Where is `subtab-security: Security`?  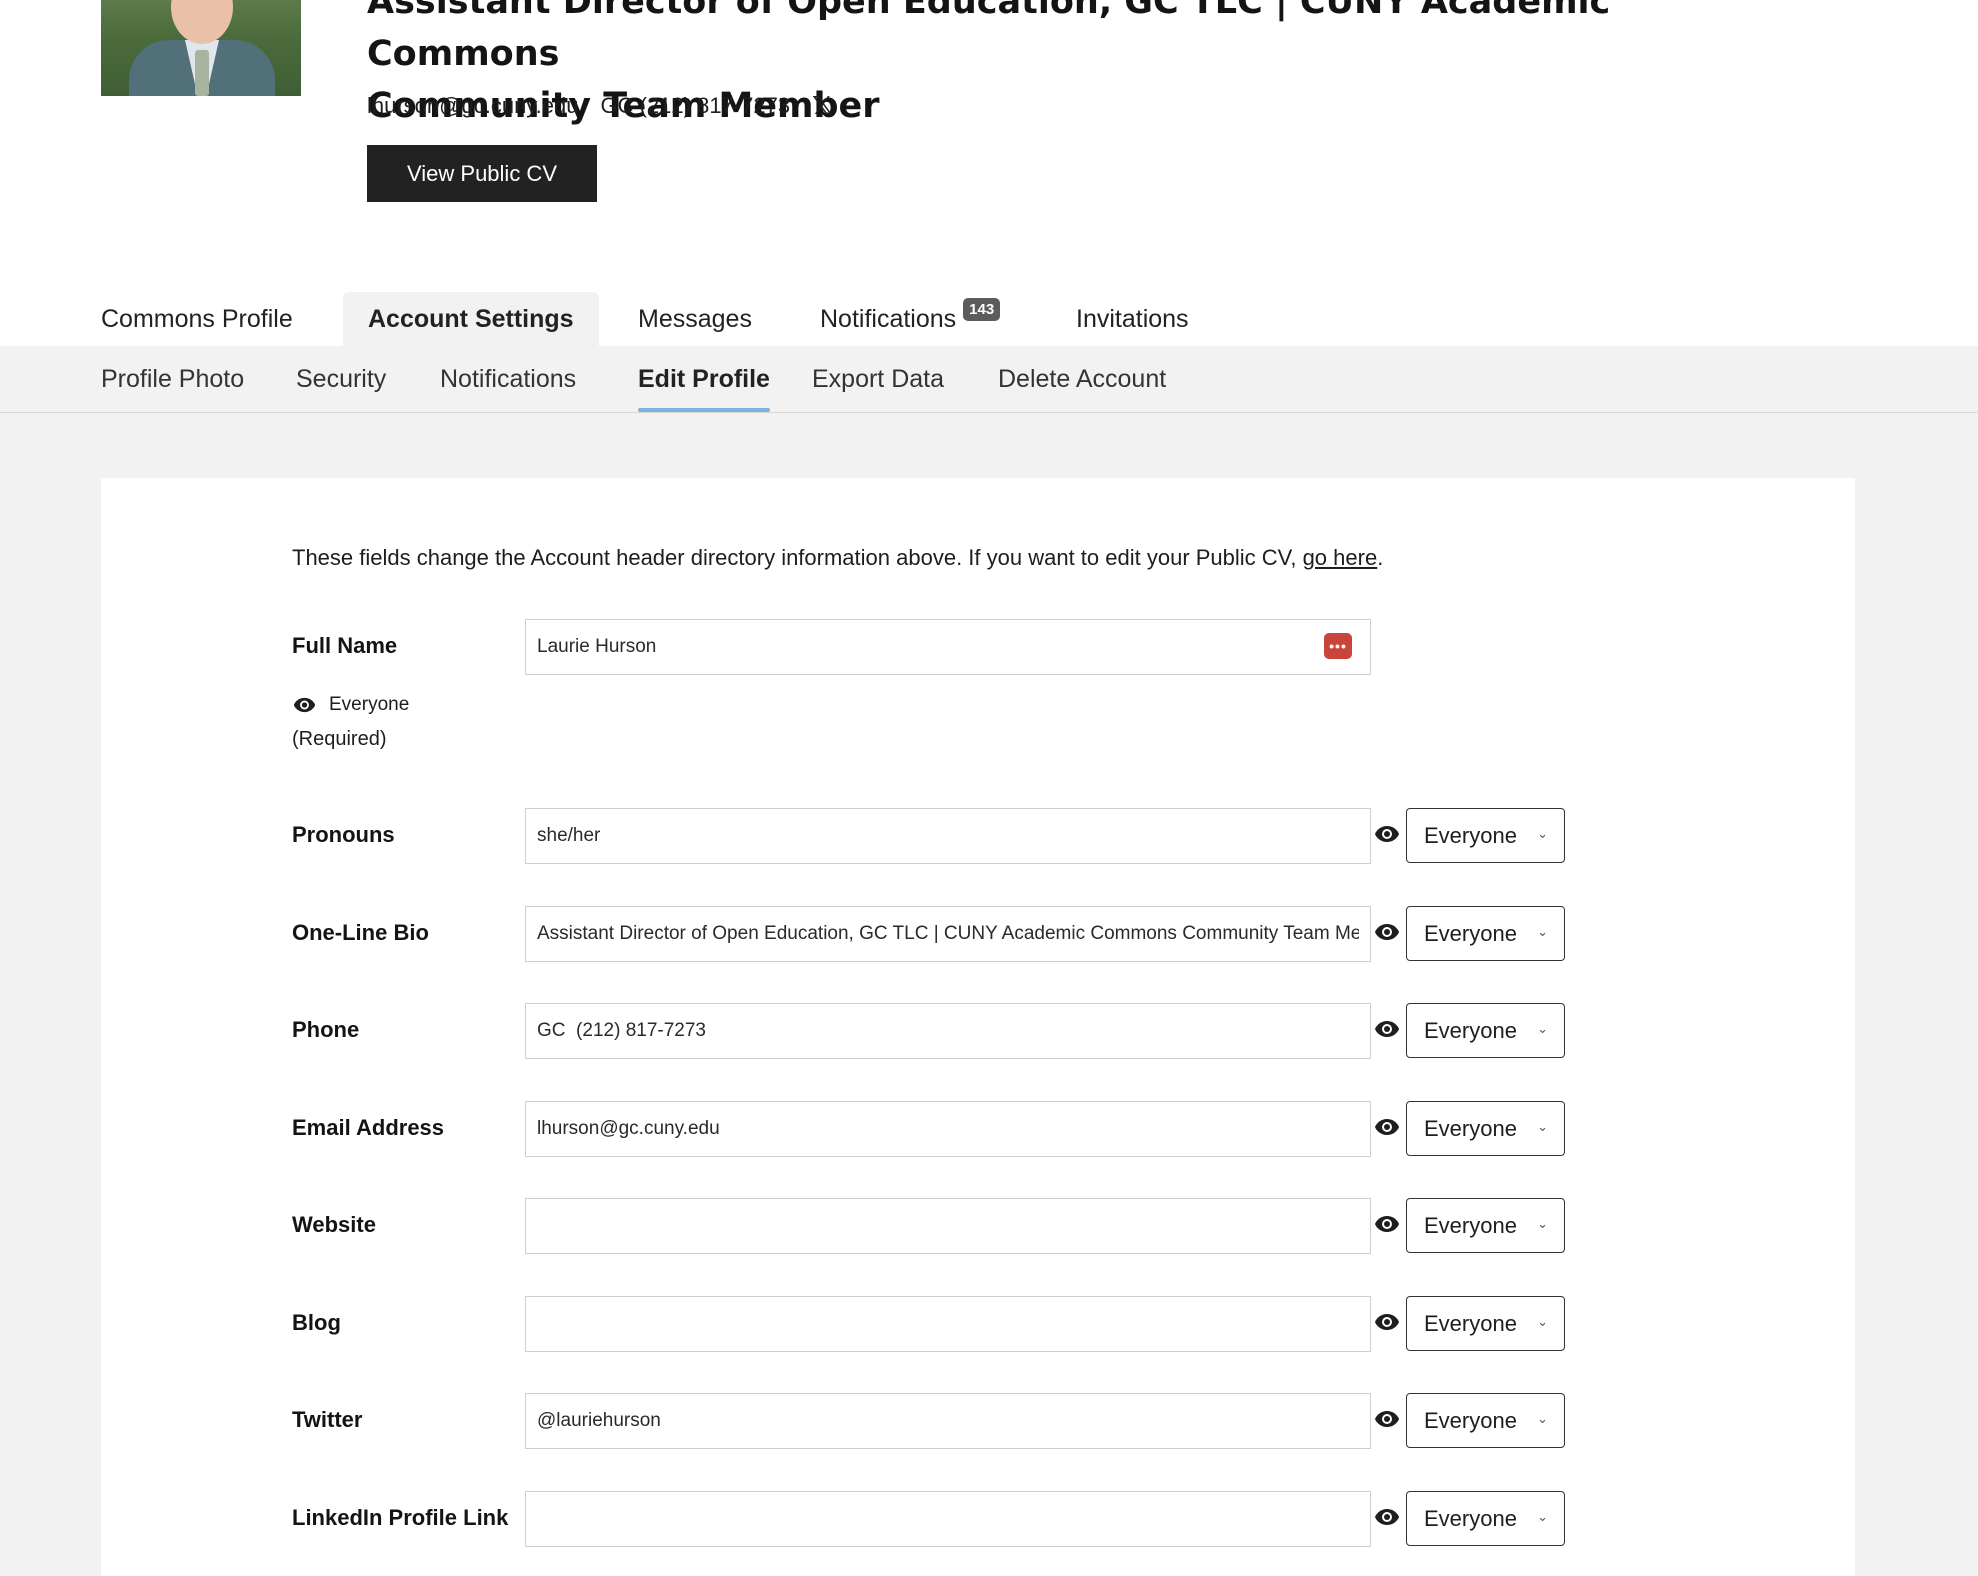
subtab-security: Security is located at coordinates (341, 379).